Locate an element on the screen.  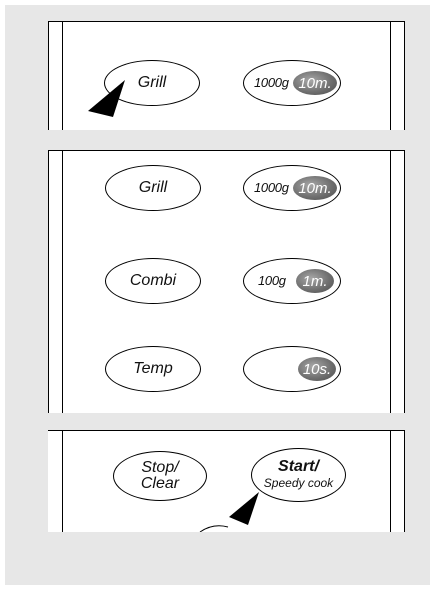
combi-button: Combi is located at coordinates (153, 281).